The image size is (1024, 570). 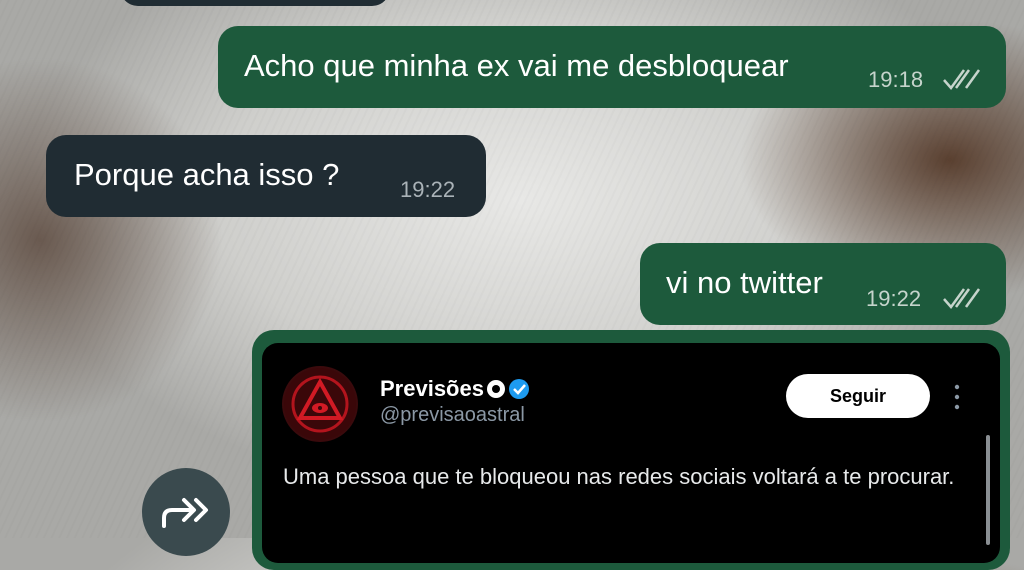 I want to click on previous-message-bubble, so click(x=255, y=3).